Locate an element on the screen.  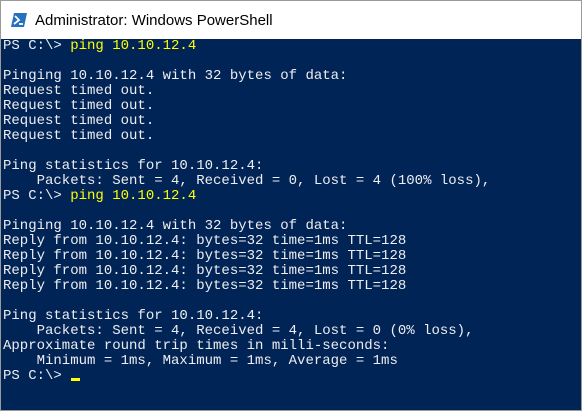
title-bar: Administrator: Windows PowerShell is located at coordinates (291, 20).